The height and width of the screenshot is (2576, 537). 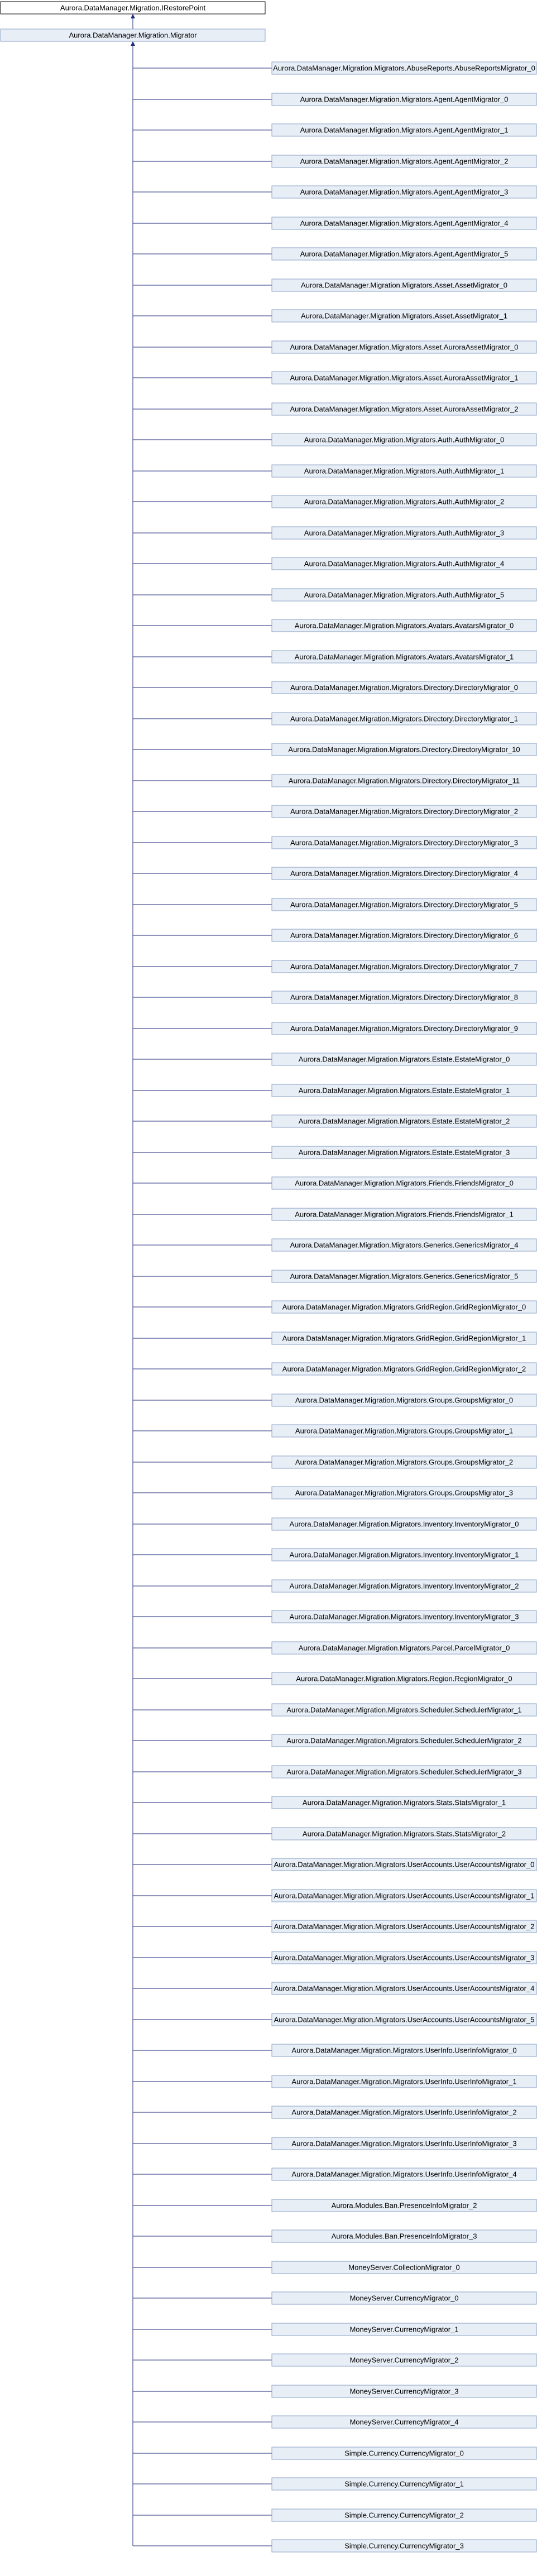 What do you see at coordinates (404, 2546) in the screenshot?
I see `child-node: Simple.Currency.CurrencyMigrator_3` at bounding box center [404, 2546].